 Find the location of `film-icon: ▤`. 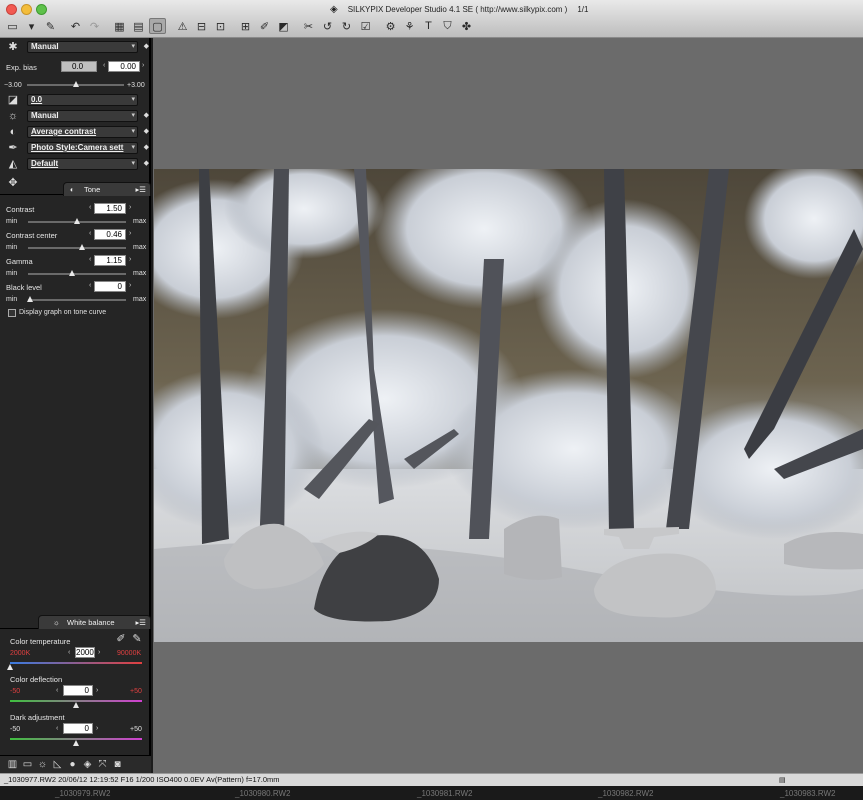

film-icon: ▤ is located at coordinates (783, 779).